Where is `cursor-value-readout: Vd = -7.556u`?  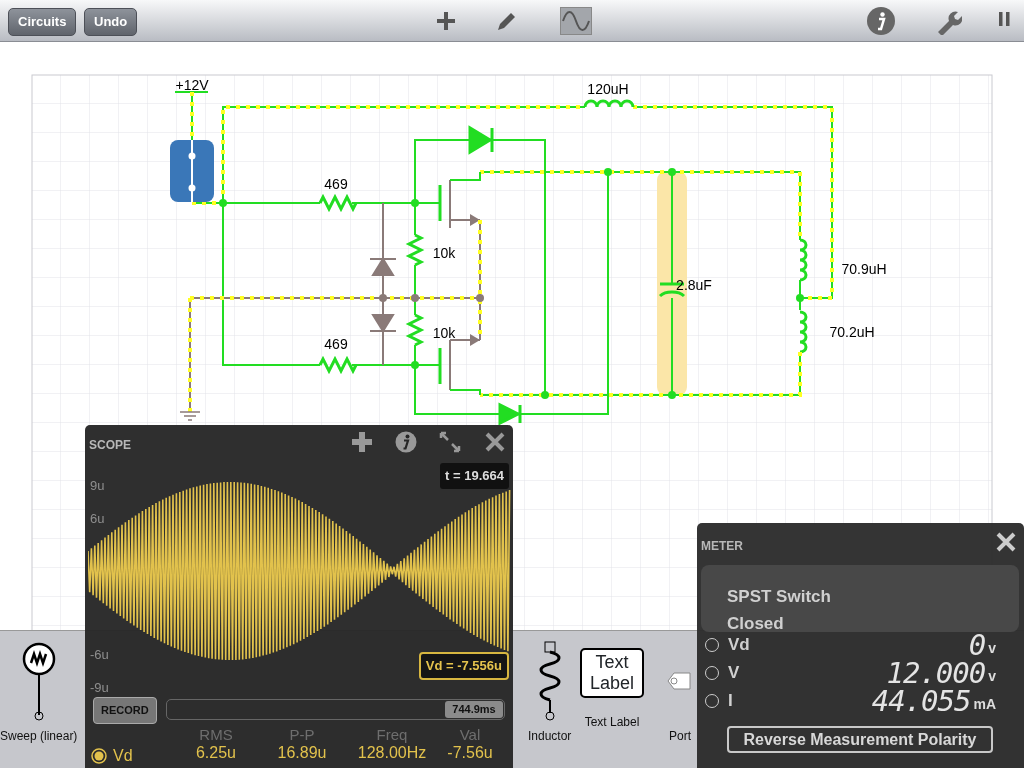
cursor-value-readout: Vd = -7.556u is located at coordinates (463, 666).